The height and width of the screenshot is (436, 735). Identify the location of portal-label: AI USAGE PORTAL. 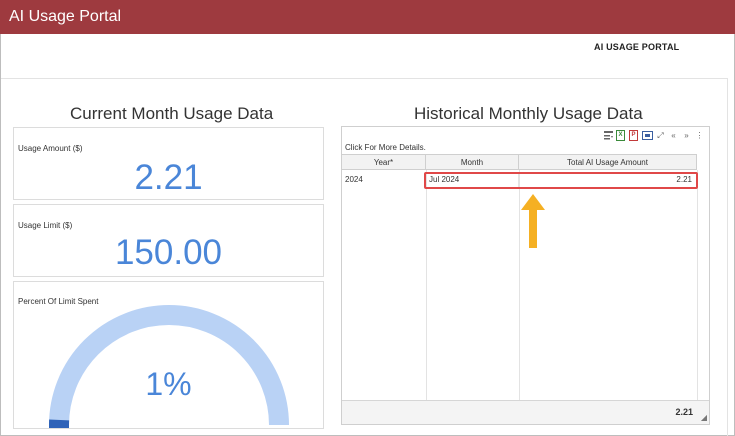
(637, 47).